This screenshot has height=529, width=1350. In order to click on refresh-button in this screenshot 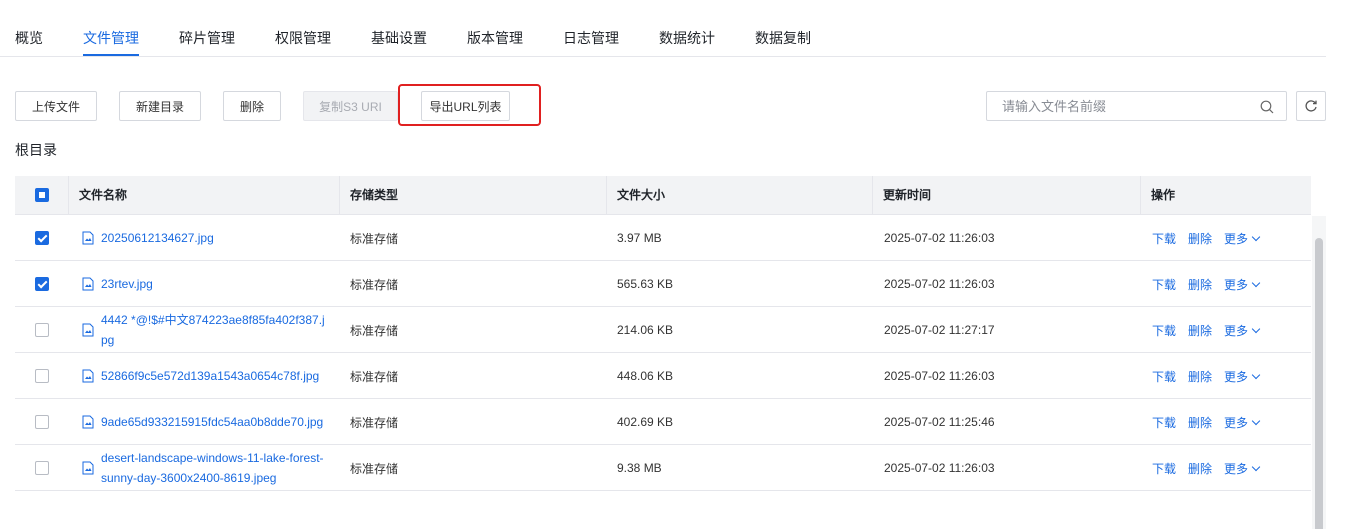, I will do `click(1311, 106)`.